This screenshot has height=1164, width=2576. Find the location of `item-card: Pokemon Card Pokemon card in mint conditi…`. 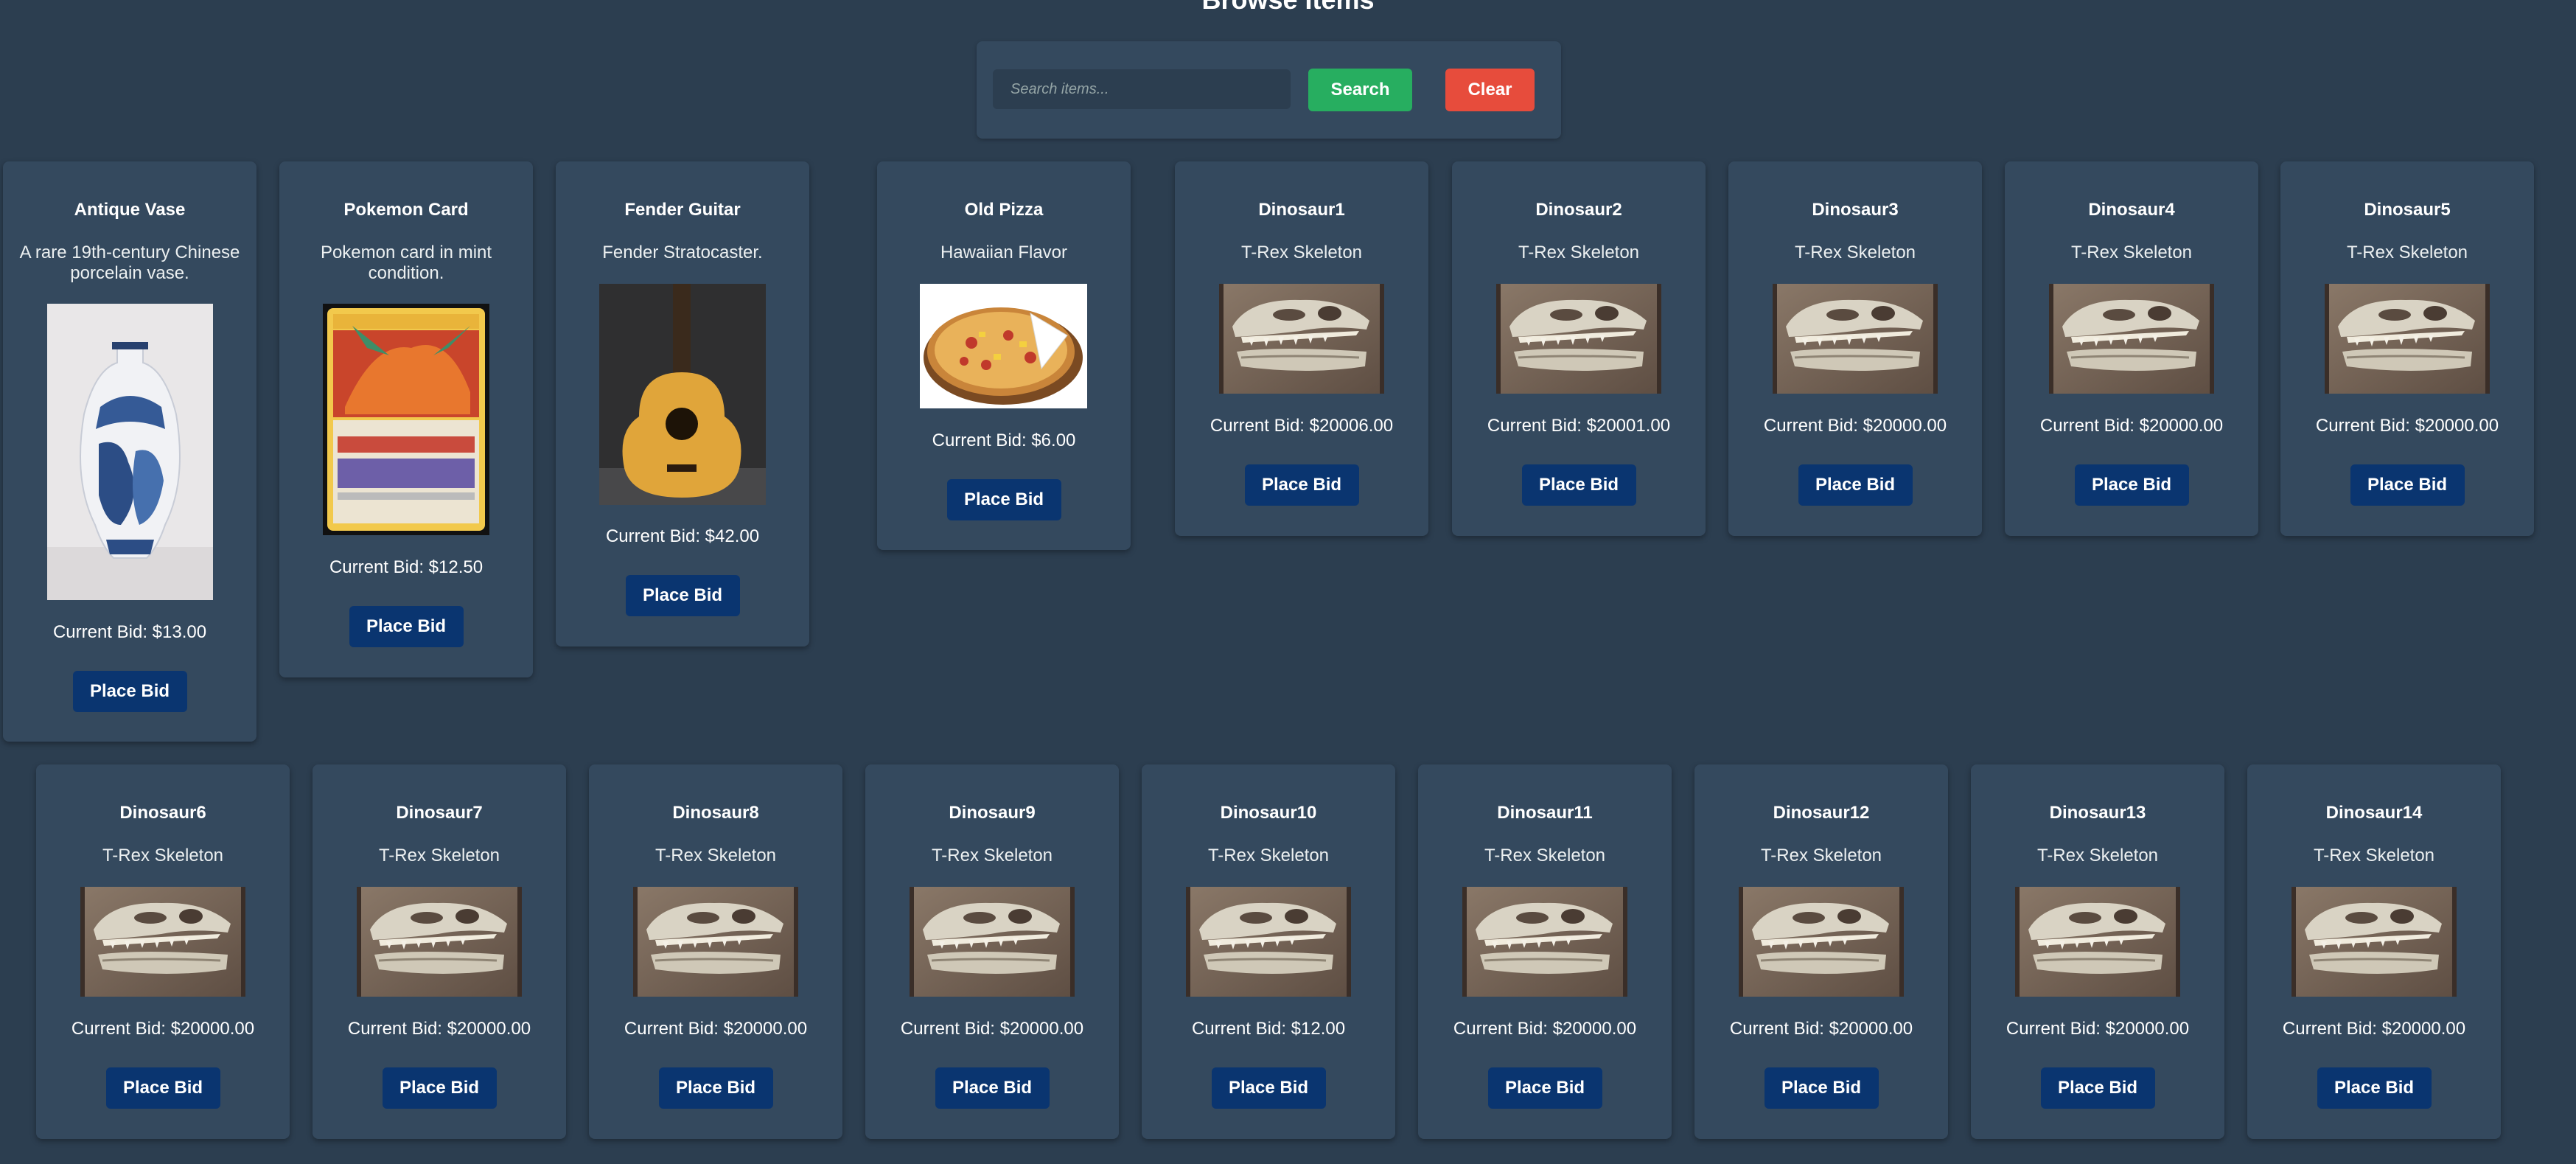

item-card: Pokemon Card Pokemon card in mint conditi… is located at coordinates (406, 419).